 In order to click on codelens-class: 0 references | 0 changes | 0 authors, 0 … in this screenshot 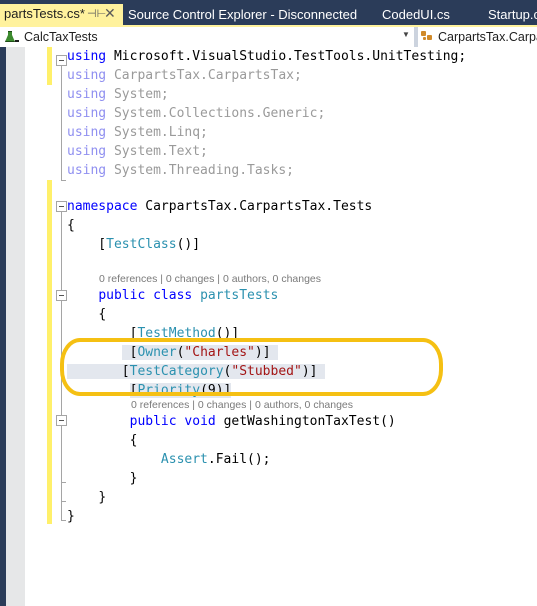, I will do `click(210, 279)`.